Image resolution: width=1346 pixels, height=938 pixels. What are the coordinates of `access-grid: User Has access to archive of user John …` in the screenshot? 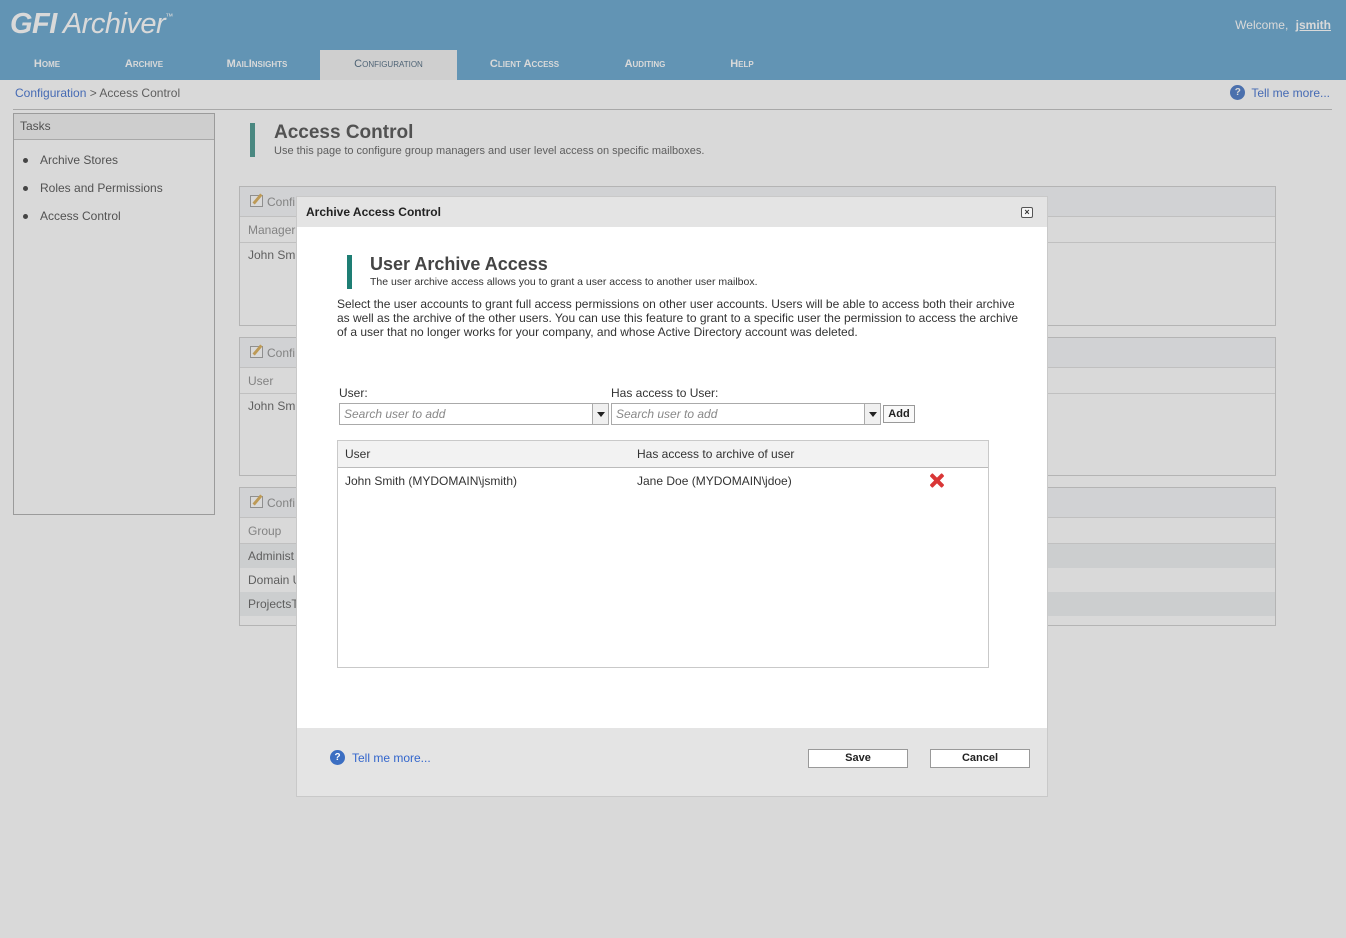 It's located at (663, 554).